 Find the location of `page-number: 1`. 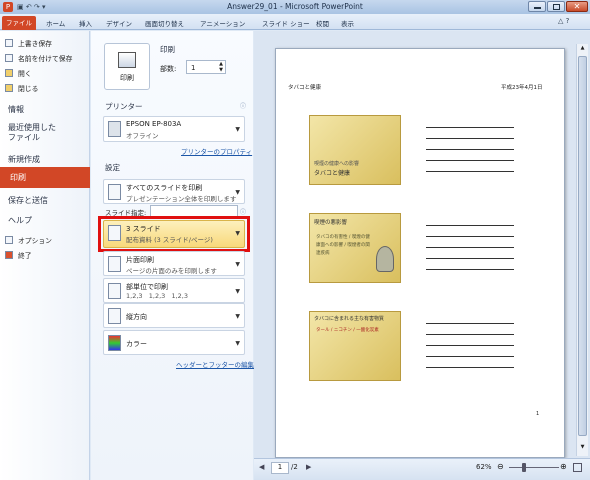

page-number: 1 is located at coordinates (538, 414).